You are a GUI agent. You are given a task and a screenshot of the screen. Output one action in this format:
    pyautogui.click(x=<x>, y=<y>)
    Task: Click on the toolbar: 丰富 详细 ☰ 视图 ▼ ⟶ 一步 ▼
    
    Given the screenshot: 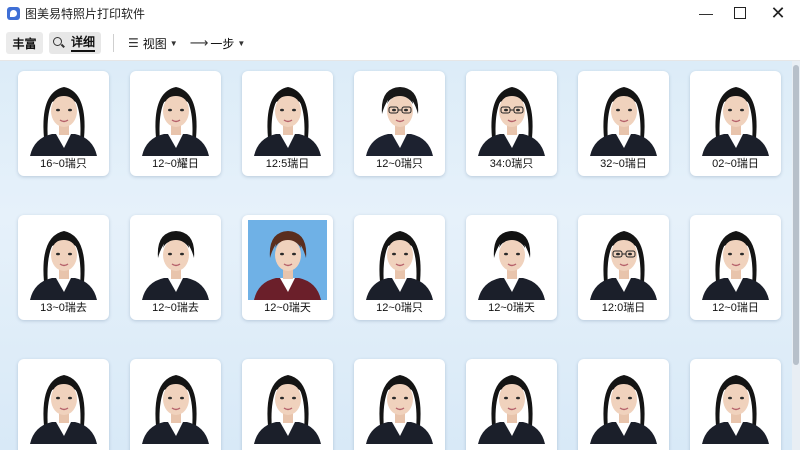 What is the action you would take?
    pyautogui.click(x=400, y=43)
    